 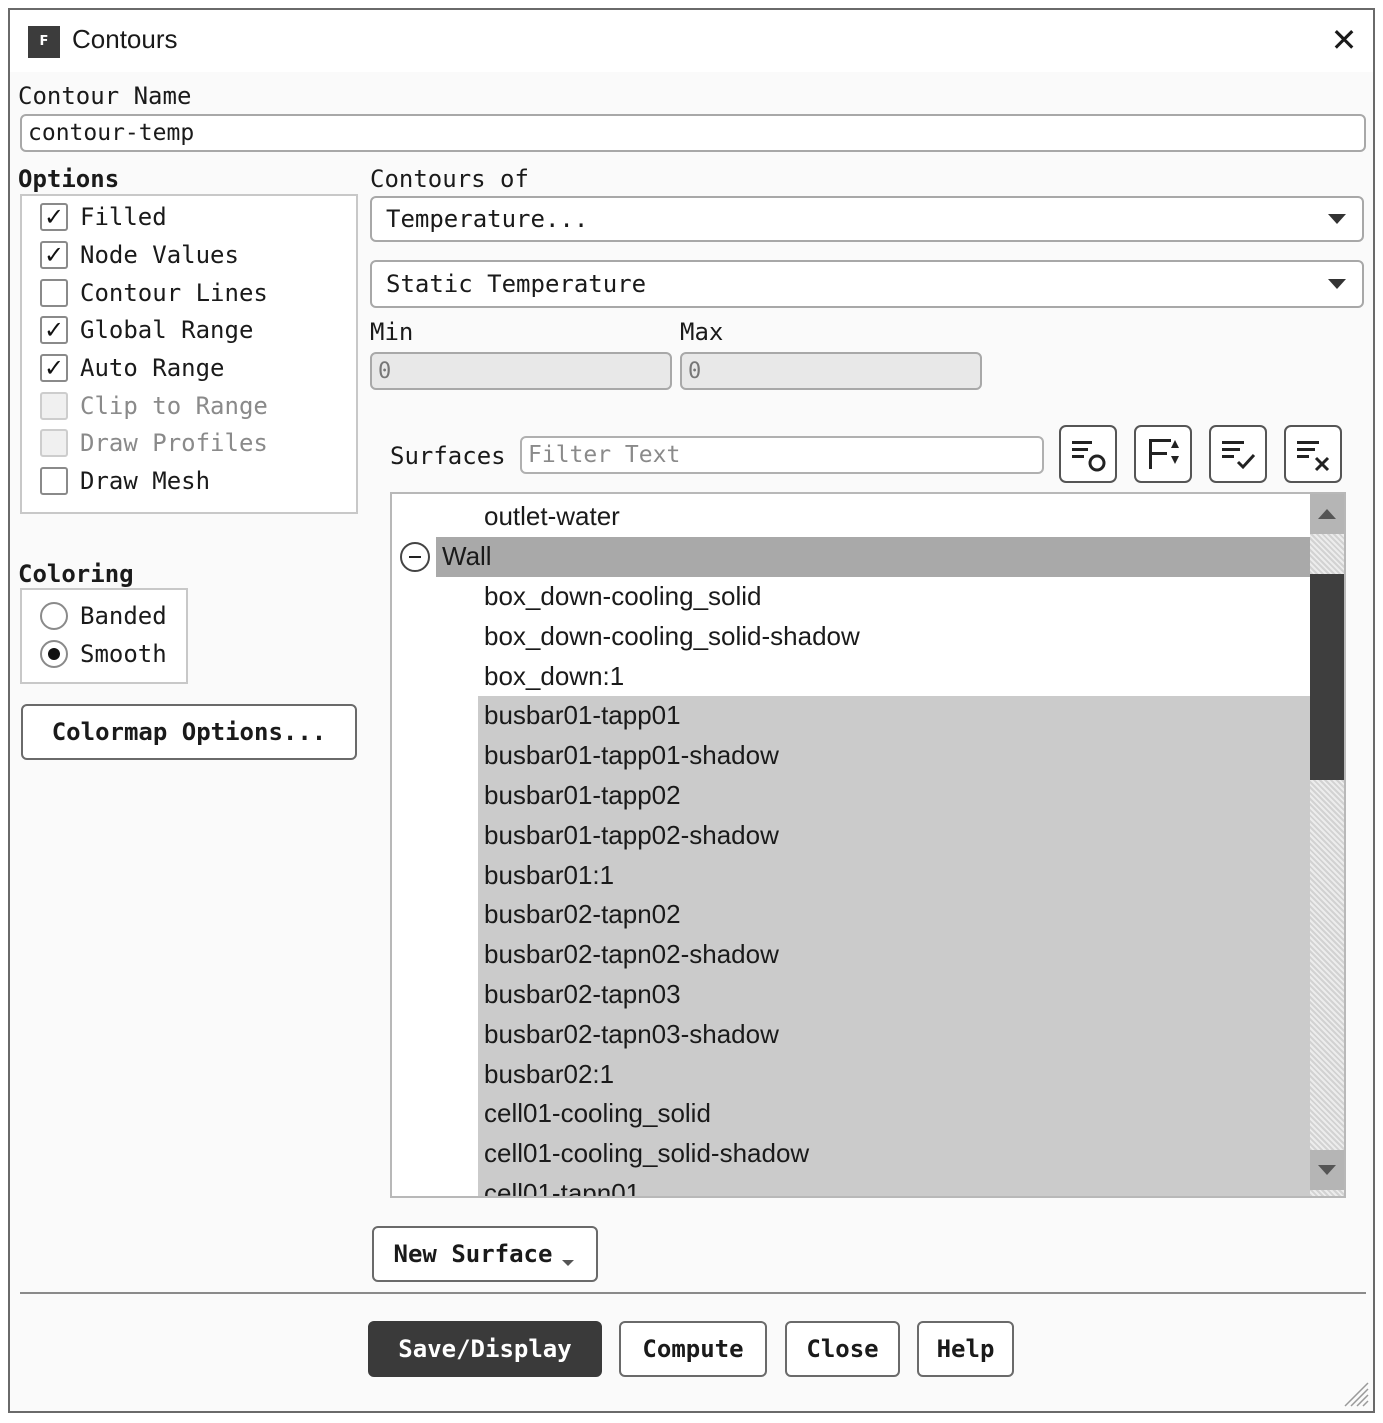 What do you see at coordinates (549, 874) in the screenshot?
I see `surface-name: busbar01:1` at bounding box center [549, 874].